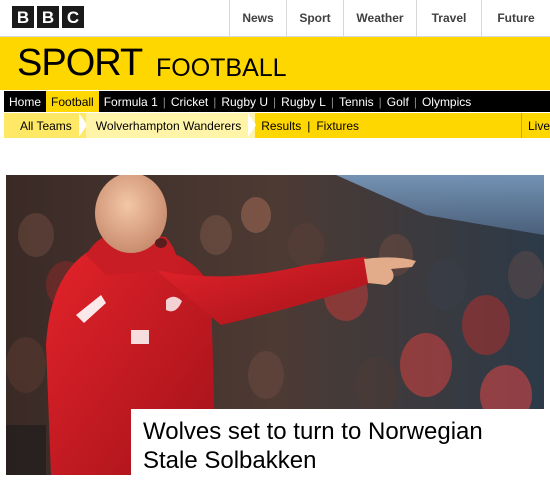 Image resolution: width=550 pixels, height=490 pixels. Describe the element at coordinates (189, 101) in the screenshot. I see `sport-nav-cricket: Cricket` at that location.